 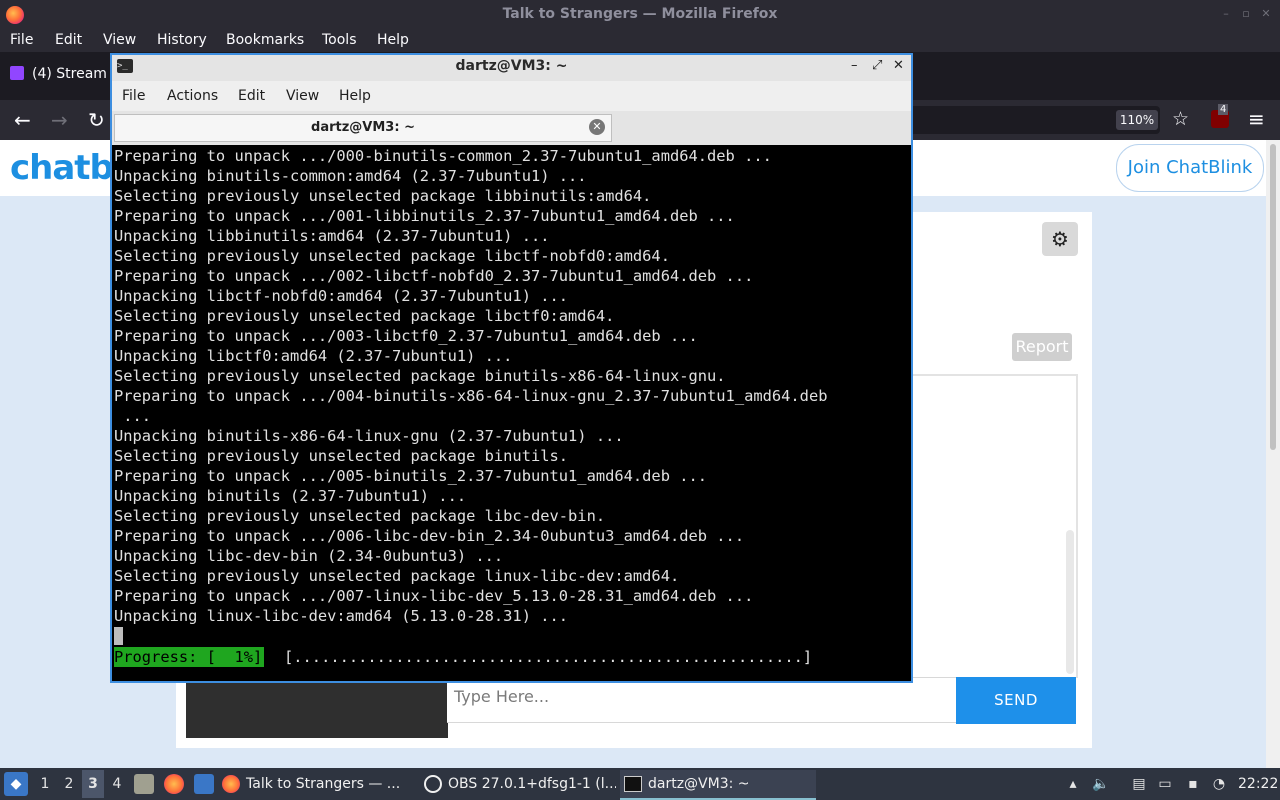 What do you see at coordinates (16, 784) in the screenshot?
I see `start-menu-icon: ◆` at bounding box center [16, 784].